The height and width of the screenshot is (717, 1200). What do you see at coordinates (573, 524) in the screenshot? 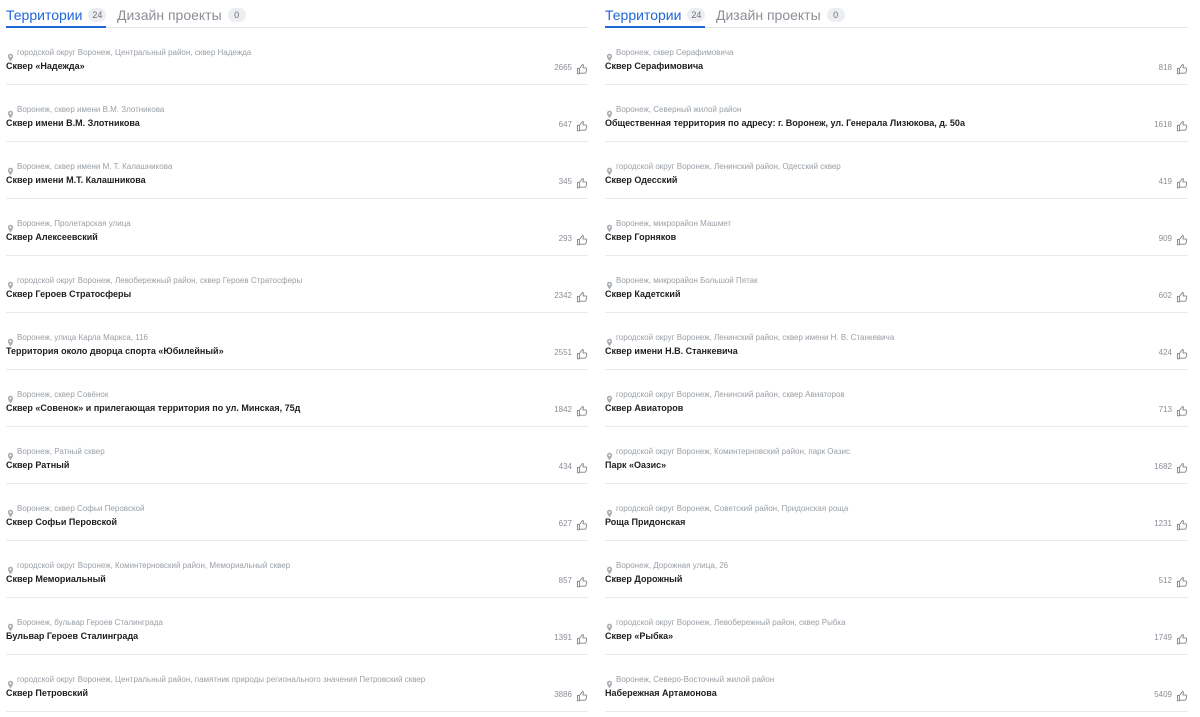
I see `like-button: 627` at bounding box center [573, 524].